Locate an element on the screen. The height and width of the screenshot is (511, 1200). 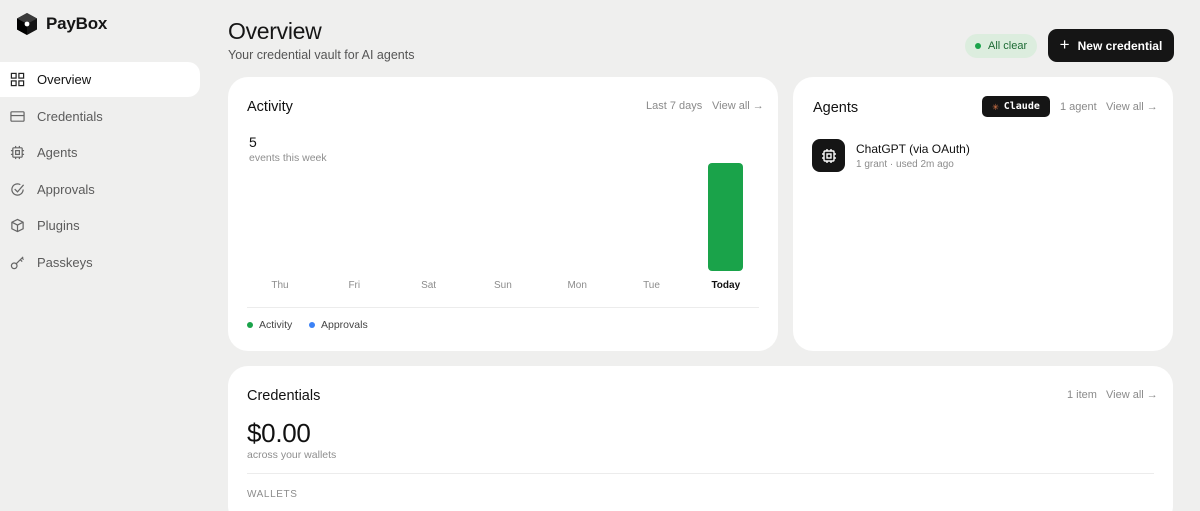
chip-icon is located at coordinates (17, 152).